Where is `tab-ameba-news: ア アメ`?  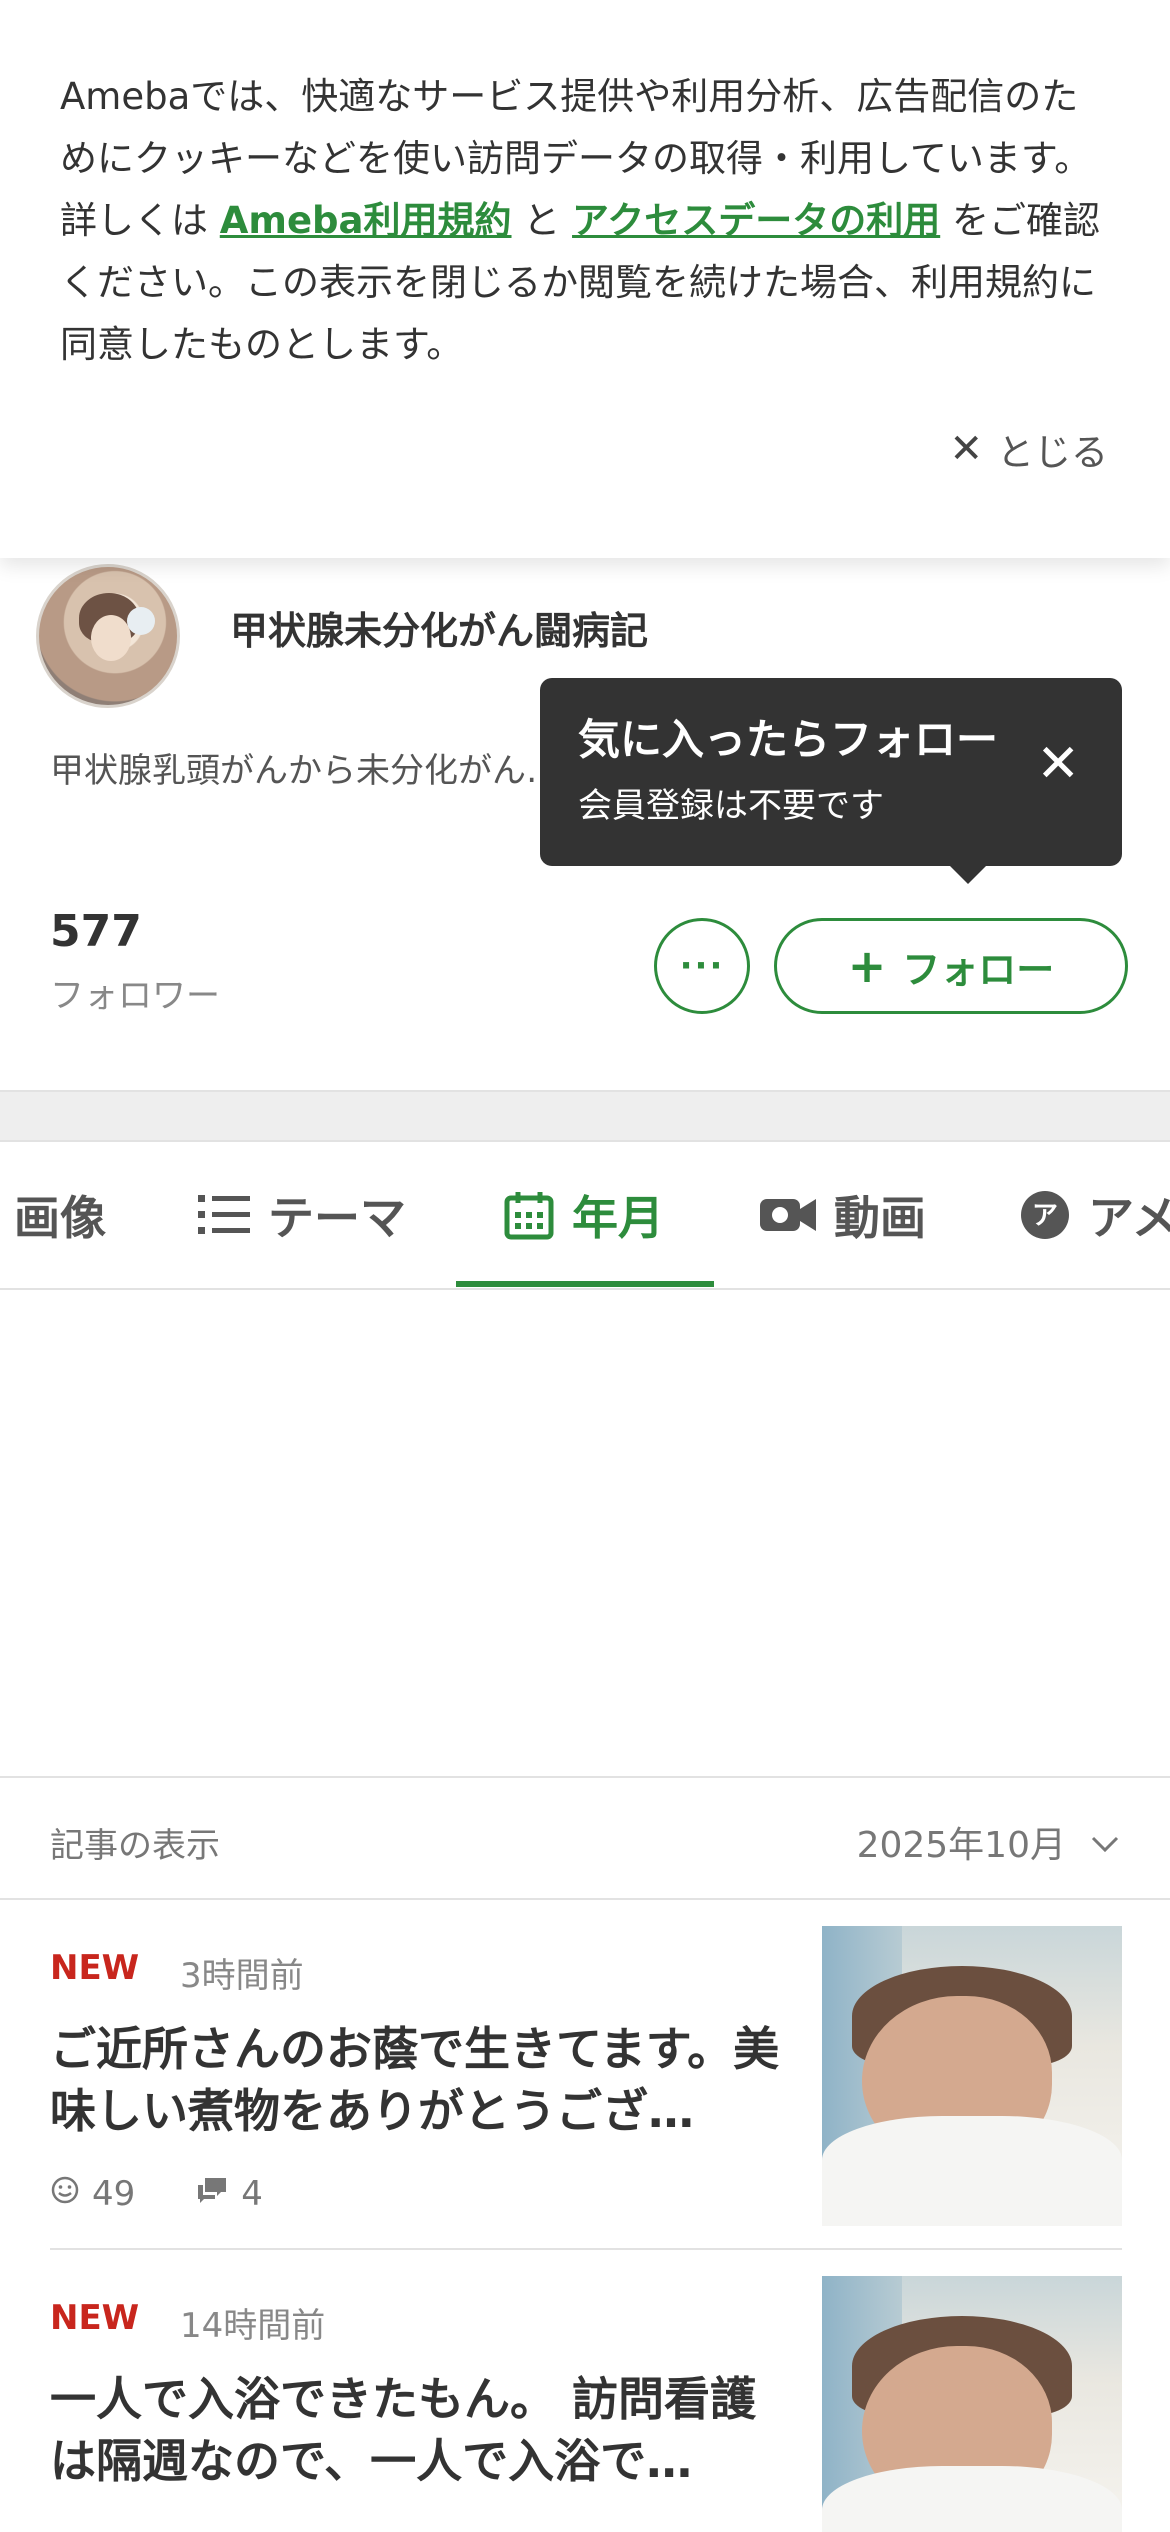 tab-ameba-news: ア アメ is located at coordinates (1095, 1215).